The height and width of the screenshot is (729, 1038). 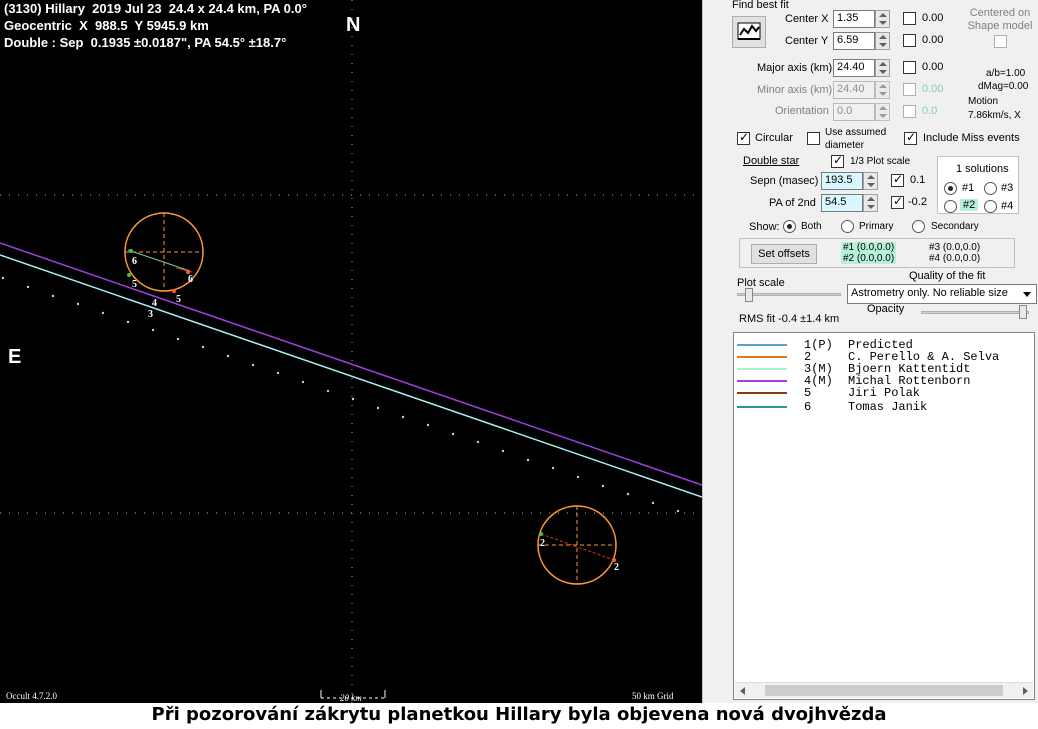 I want to click on plot-scale-slider, so click(x=749, y=295).